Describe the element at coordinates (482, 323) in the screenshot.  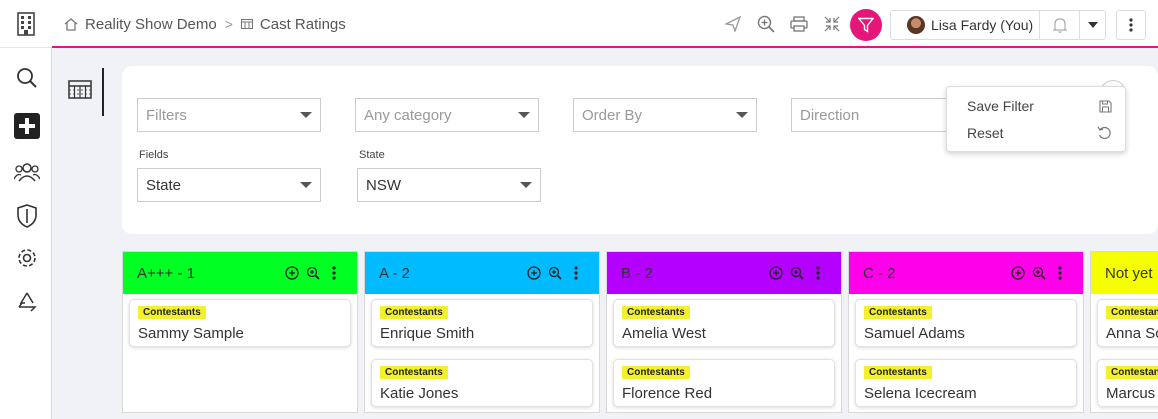
I see `contestant-card: Contestants Enrique Smith` at that location.